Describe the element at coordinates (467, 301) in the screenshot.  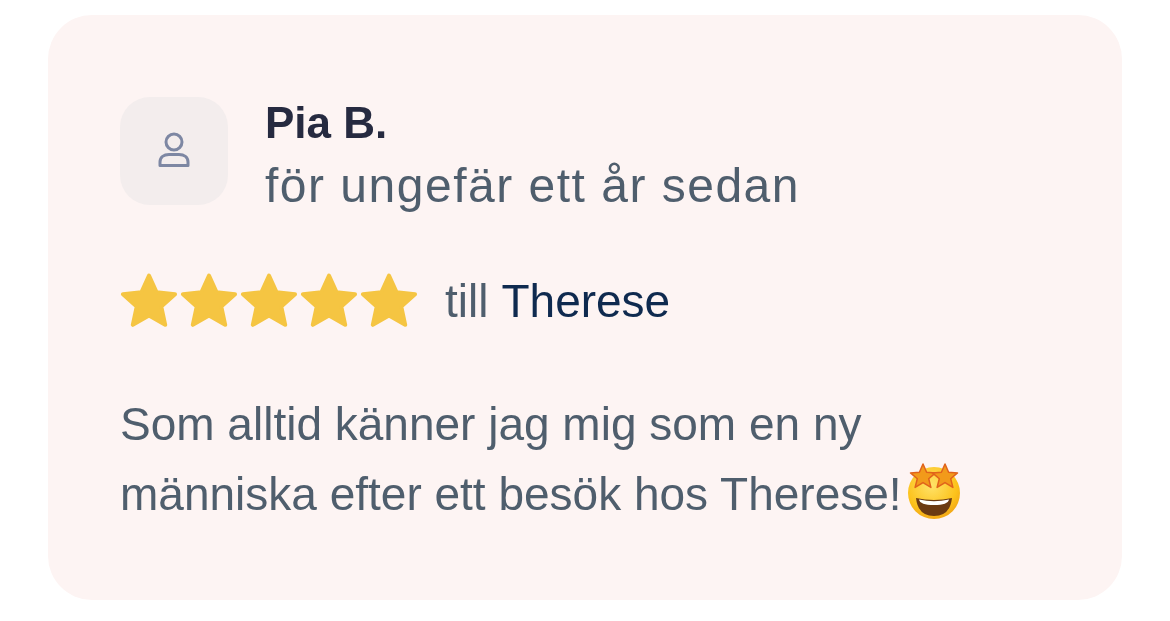
I see `recipient-label: till` at that location.